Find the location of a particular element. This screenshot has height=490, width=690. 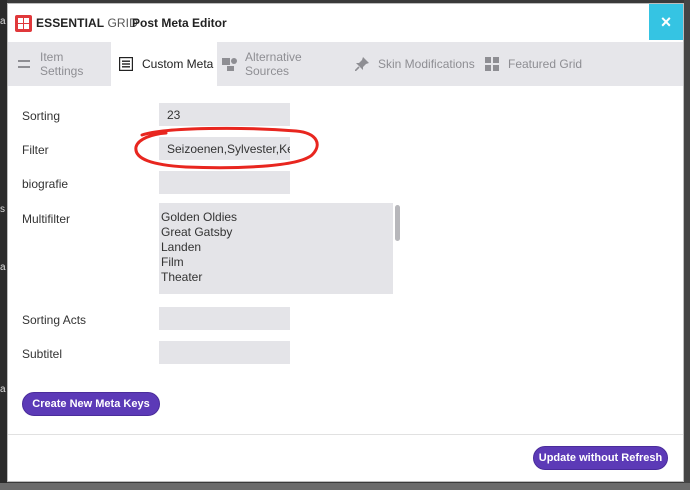

filter-input: Seizoenen,Sylvester,Kerstmis is located at coordinates (224, 148).